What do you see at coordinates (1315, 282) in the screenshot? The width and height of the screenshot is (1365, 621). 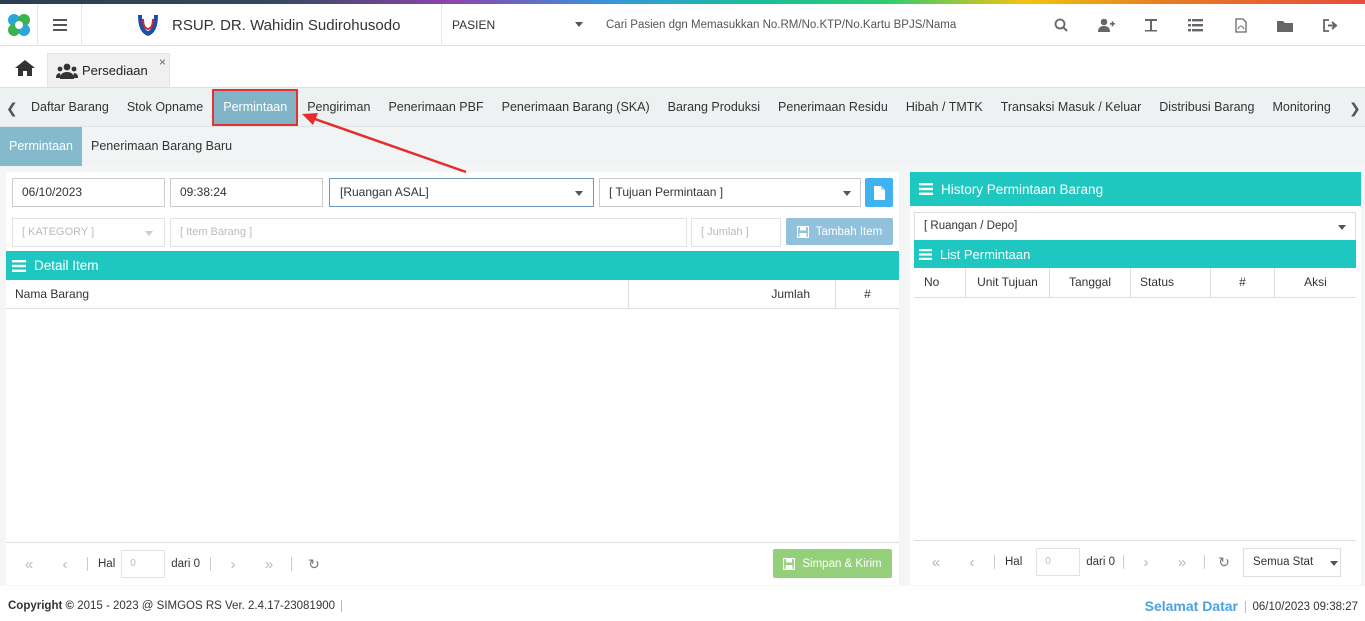 I see `col-aksi: Aksi` at bounding box center [1315, 282].